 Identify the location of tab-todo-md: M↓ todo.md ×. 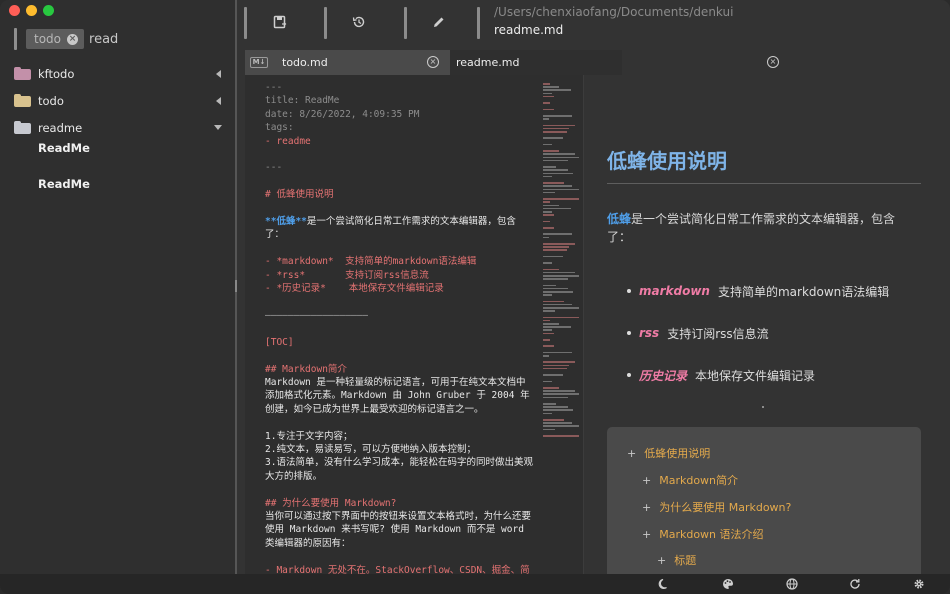
(347, 62).